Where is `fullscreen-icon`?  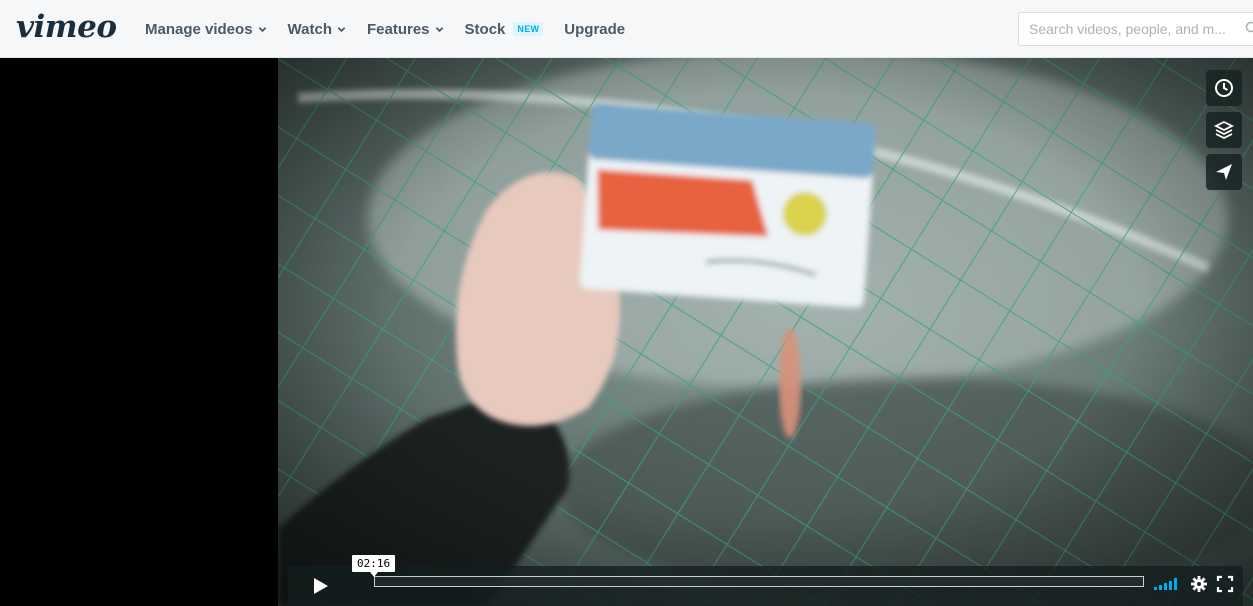 fullscreen-icon is located at coordinates (1225, 584).